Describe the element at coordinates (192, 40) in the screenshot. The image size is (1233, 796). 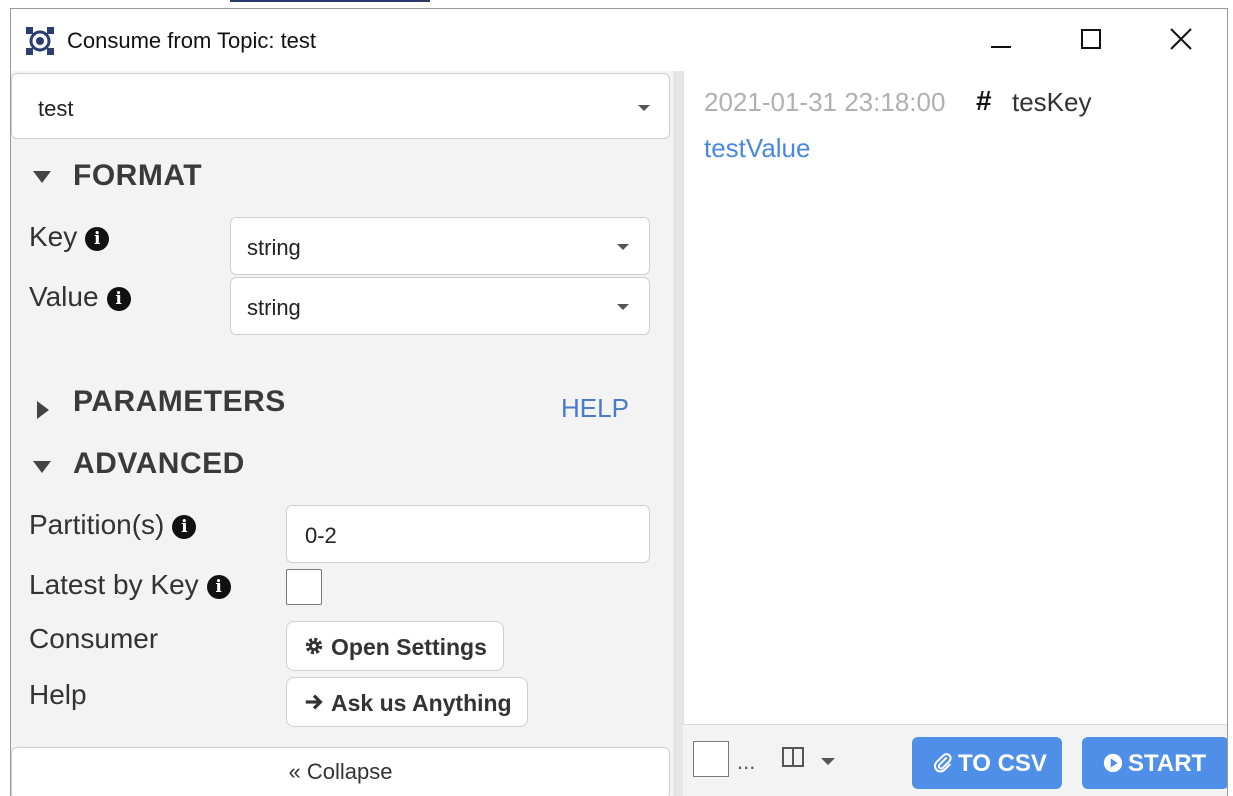
I see `window-title: Consume from Topic: test` at that location.